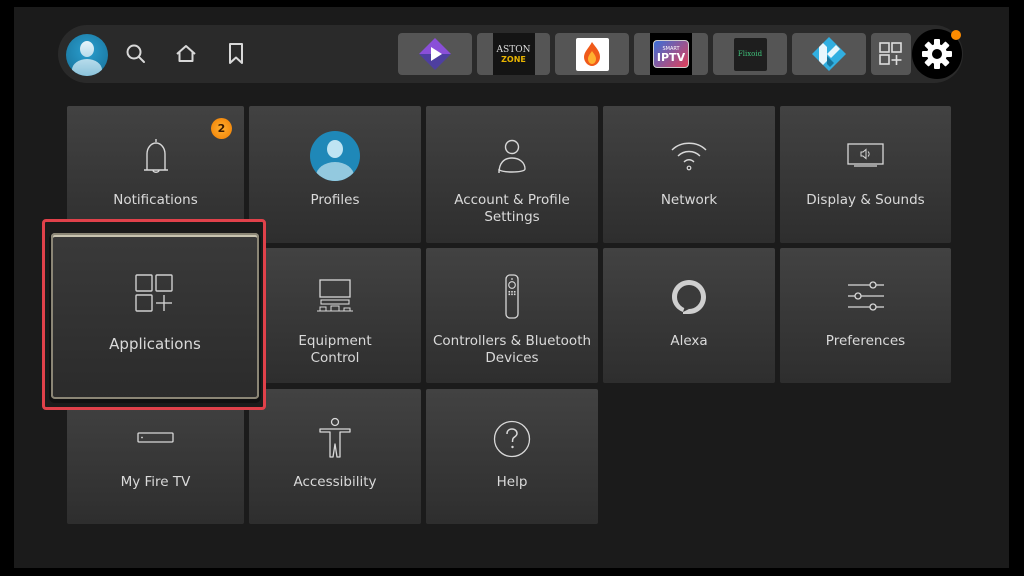 This screenshot has width=1024, height=576. Describe the element at coordinates (512, 341) in the screenshot. I see `tile-label: Controllers & Bluetooth` at that location.